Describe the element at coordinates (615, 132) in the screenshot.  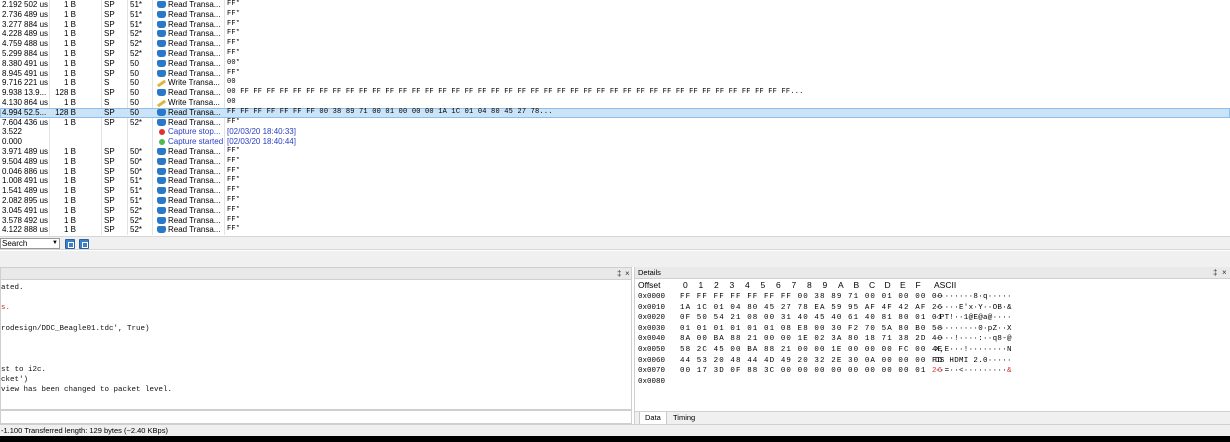
I see `table-row: 3.522 Capture stop... [02/03/20 18:40:33]` at that location.